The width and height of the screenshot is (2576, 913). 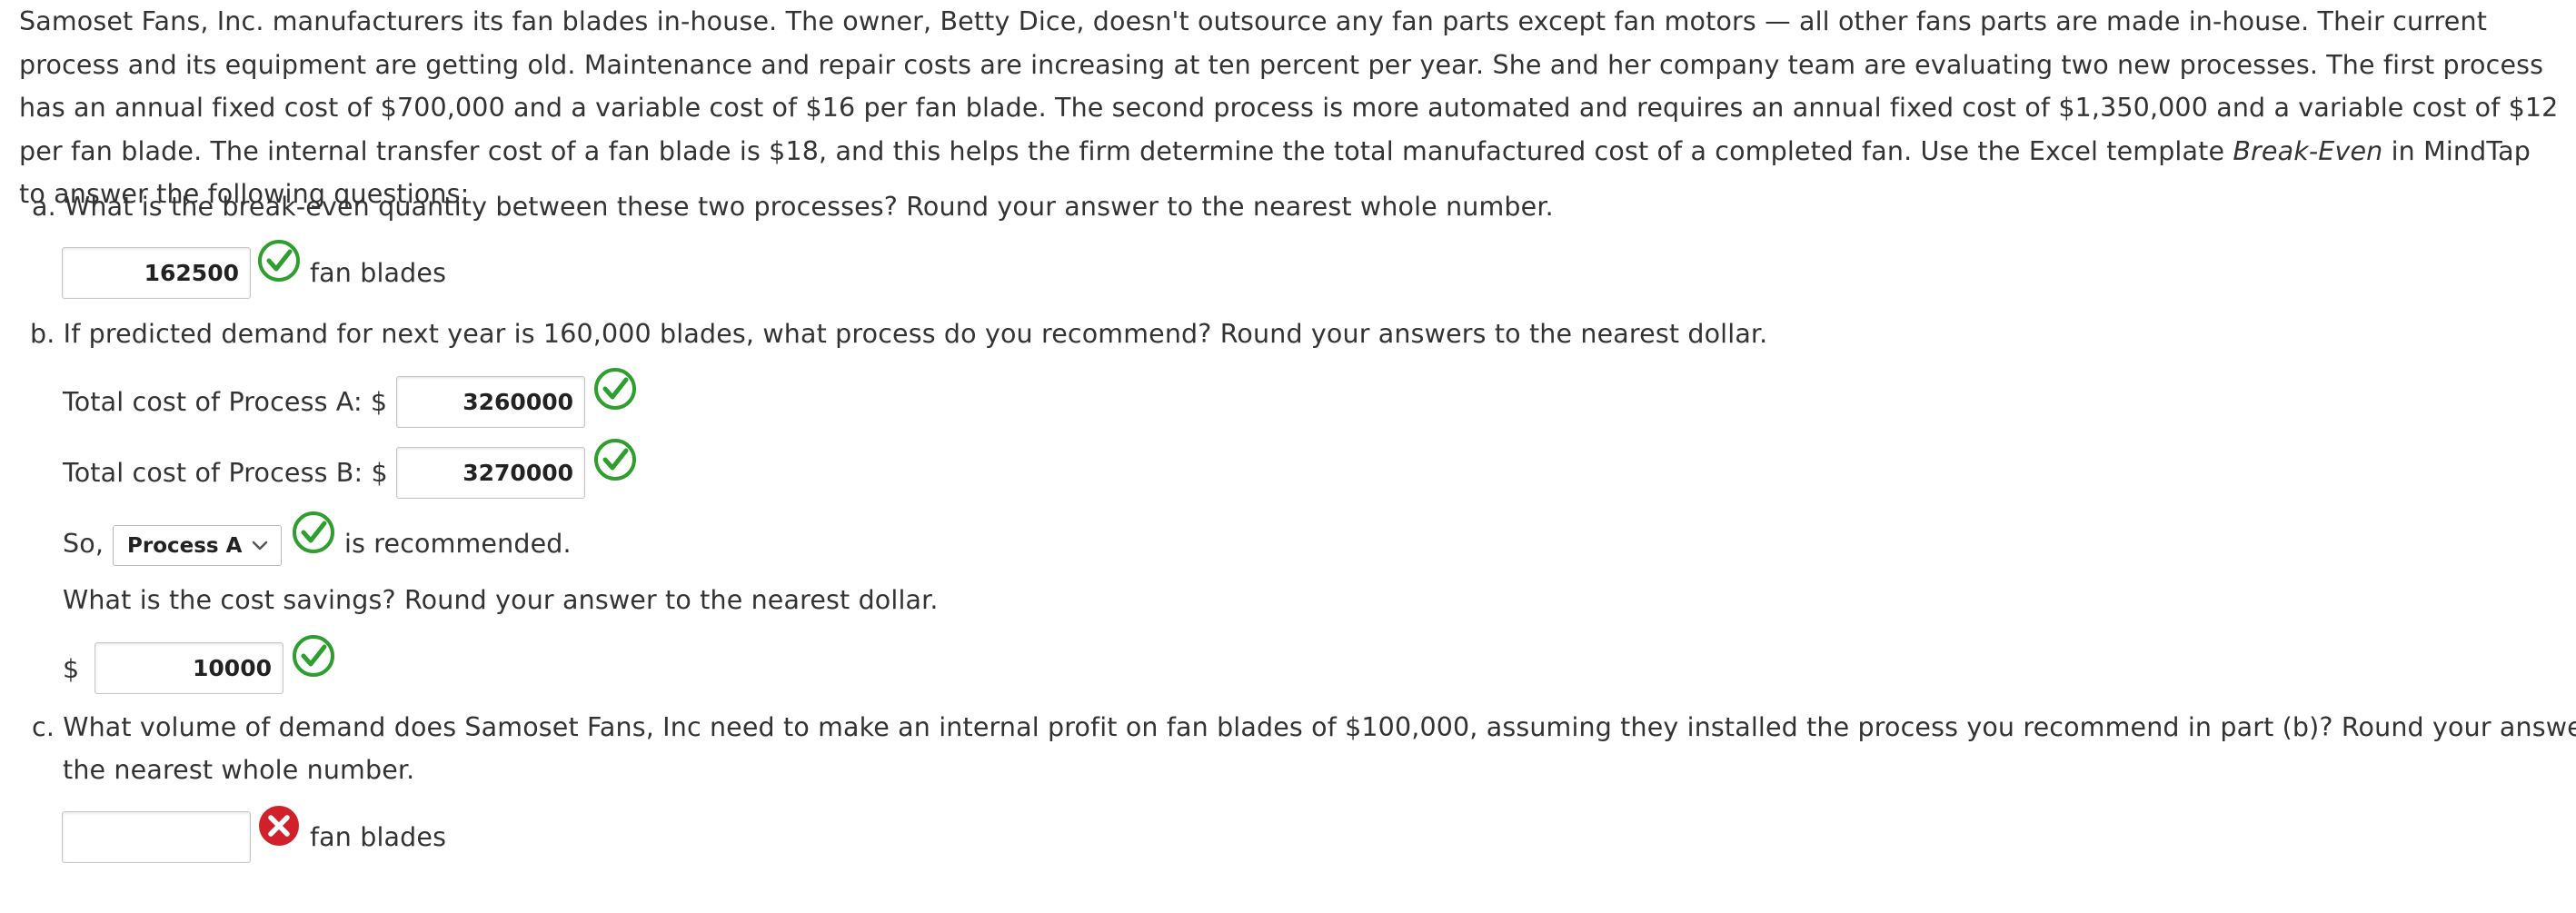 What do you see at coordinates (279, 826) in the screenshot?
I see `x-circle-icon` at bounding box center [279, 826].